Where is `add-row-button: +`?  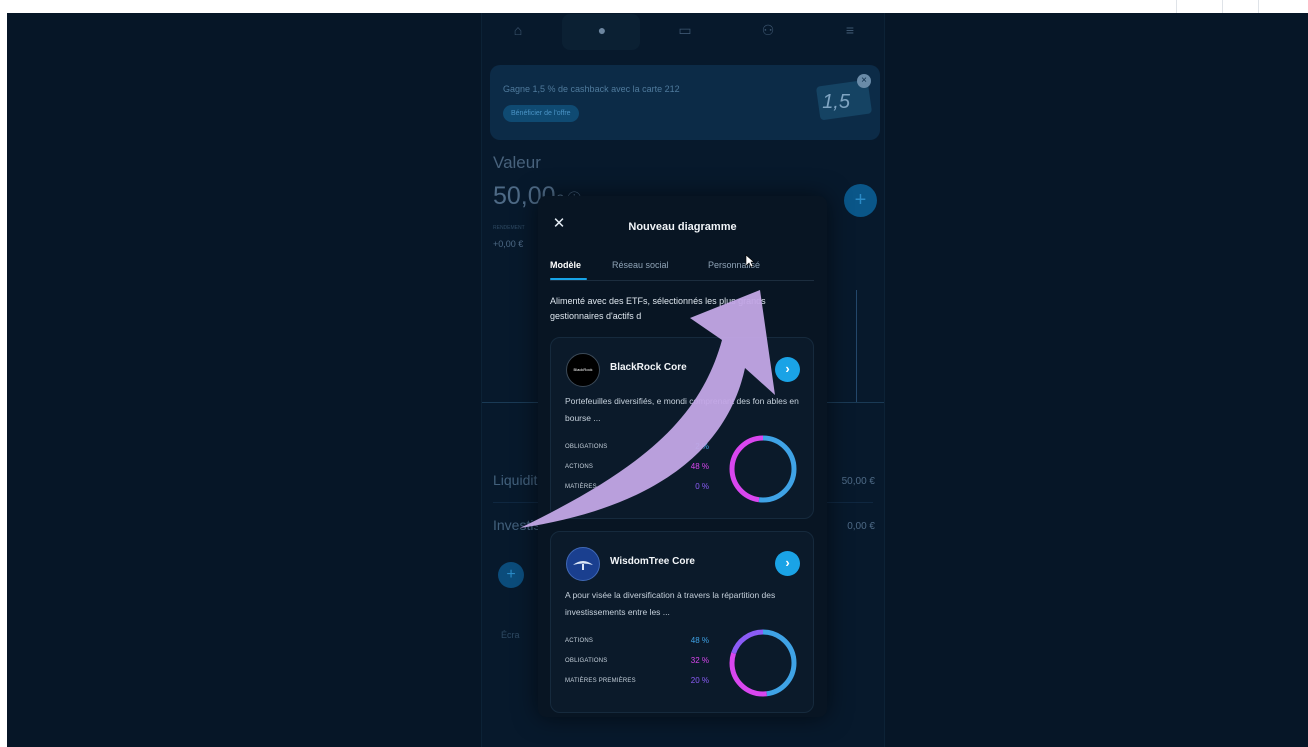
add-row-button: + is located at coordinates (511, 575).